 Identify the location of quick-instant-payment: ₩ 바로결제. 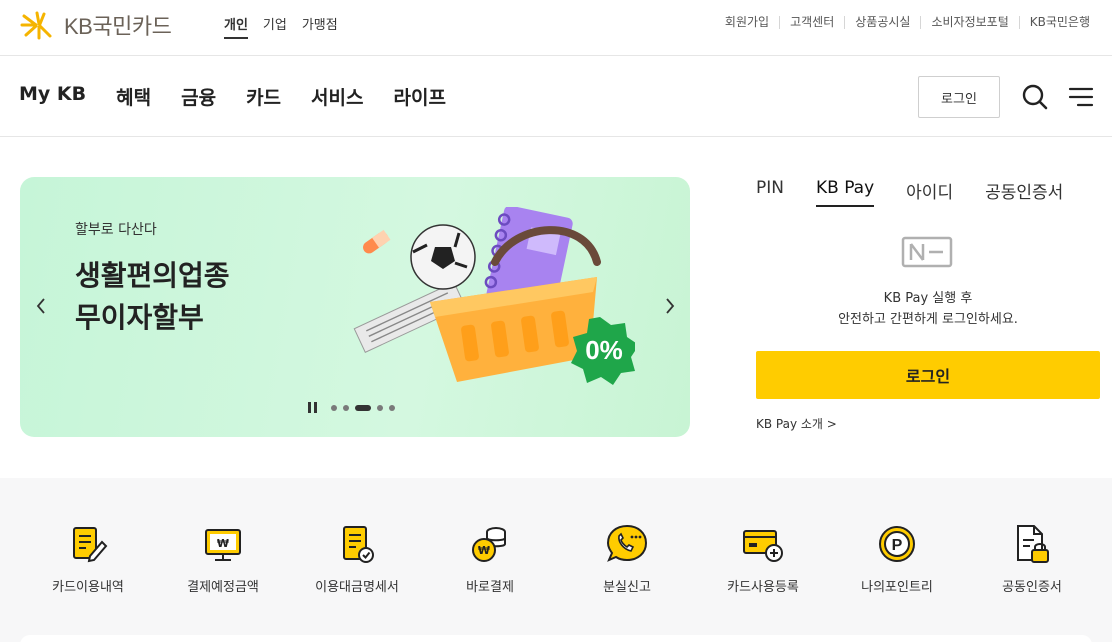
(490, 558).